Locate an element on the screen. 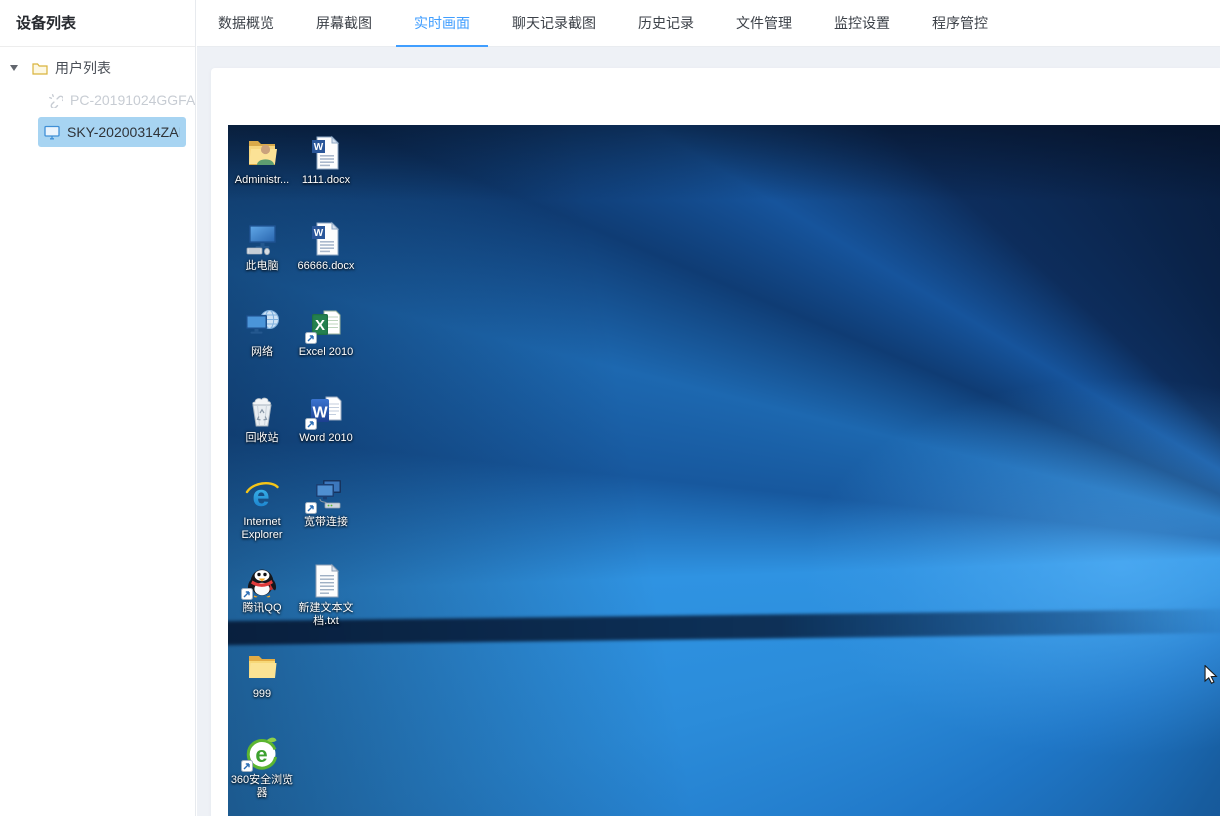 The height and width of the screenshot is (816, 1220). desktop-icon-label: 宽带连接 is located at coordinates (326, 522).